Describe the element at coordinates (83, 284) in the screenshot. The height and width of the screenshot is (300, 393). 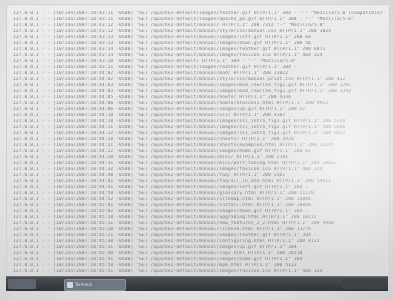
I see `taskbar-window-label: Terminal` at that location.